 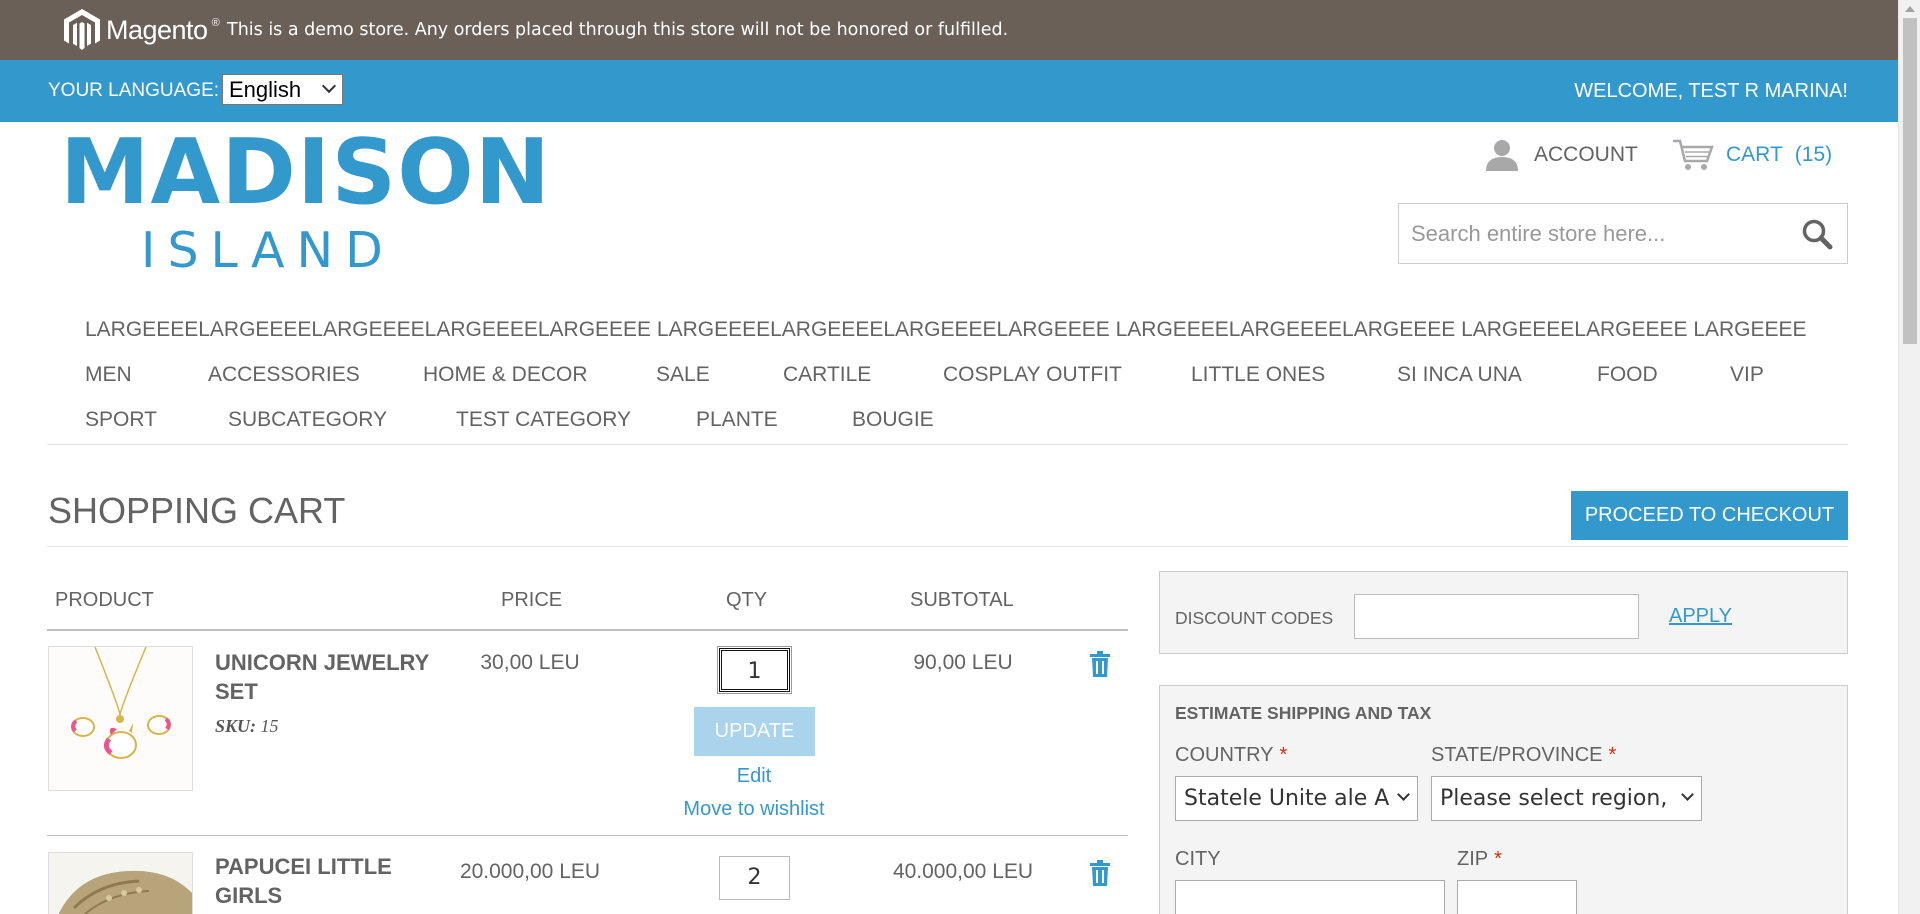 I want to click on apply-discount-link: APPLY, so click(x=1700, y=616).